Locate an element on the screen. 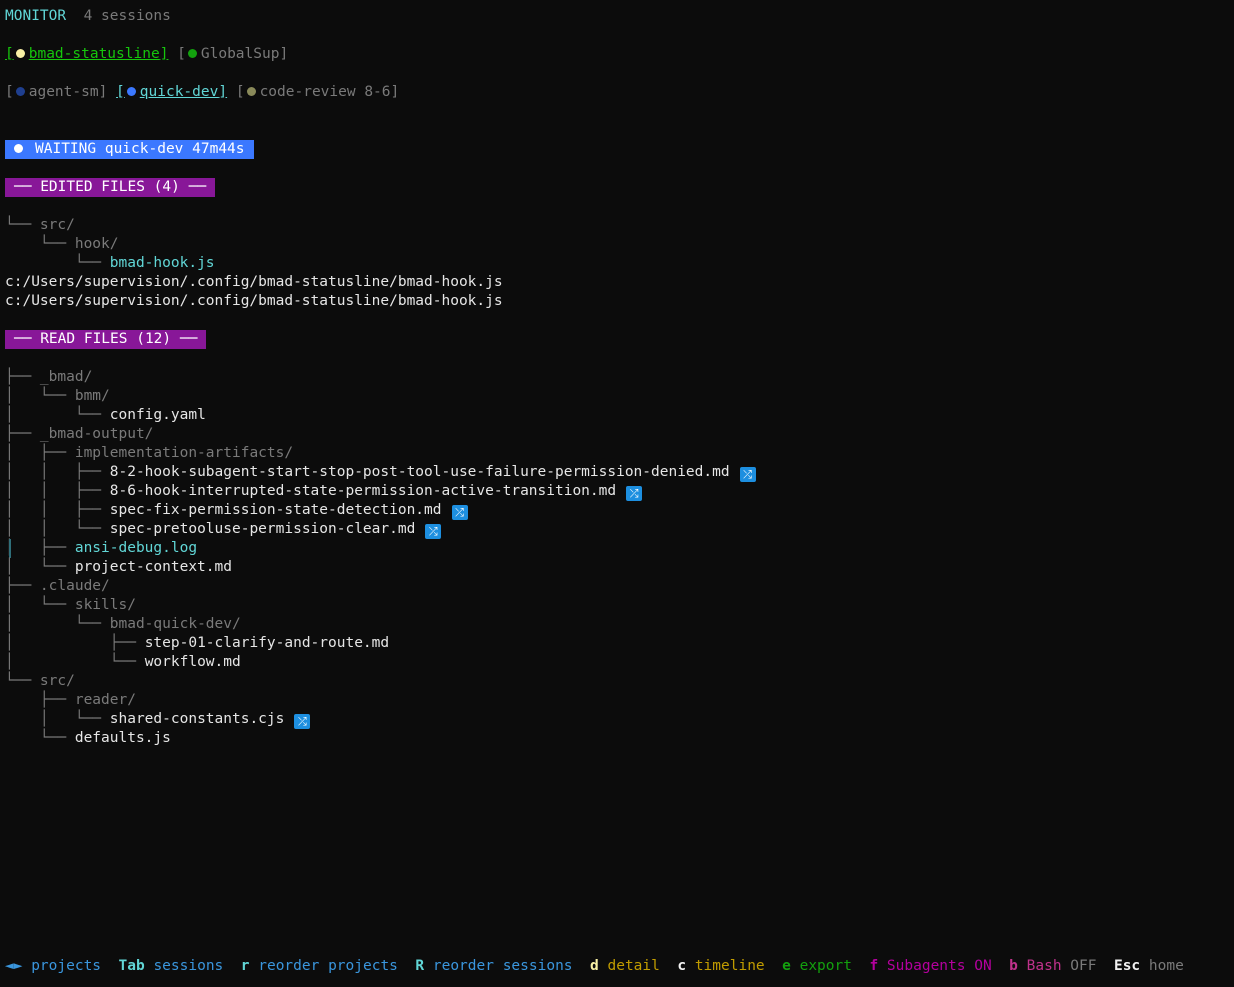 The width and height of the screenshot is (1234, 987). tree-connector: │ ├── is located at coordinates (75, 643).